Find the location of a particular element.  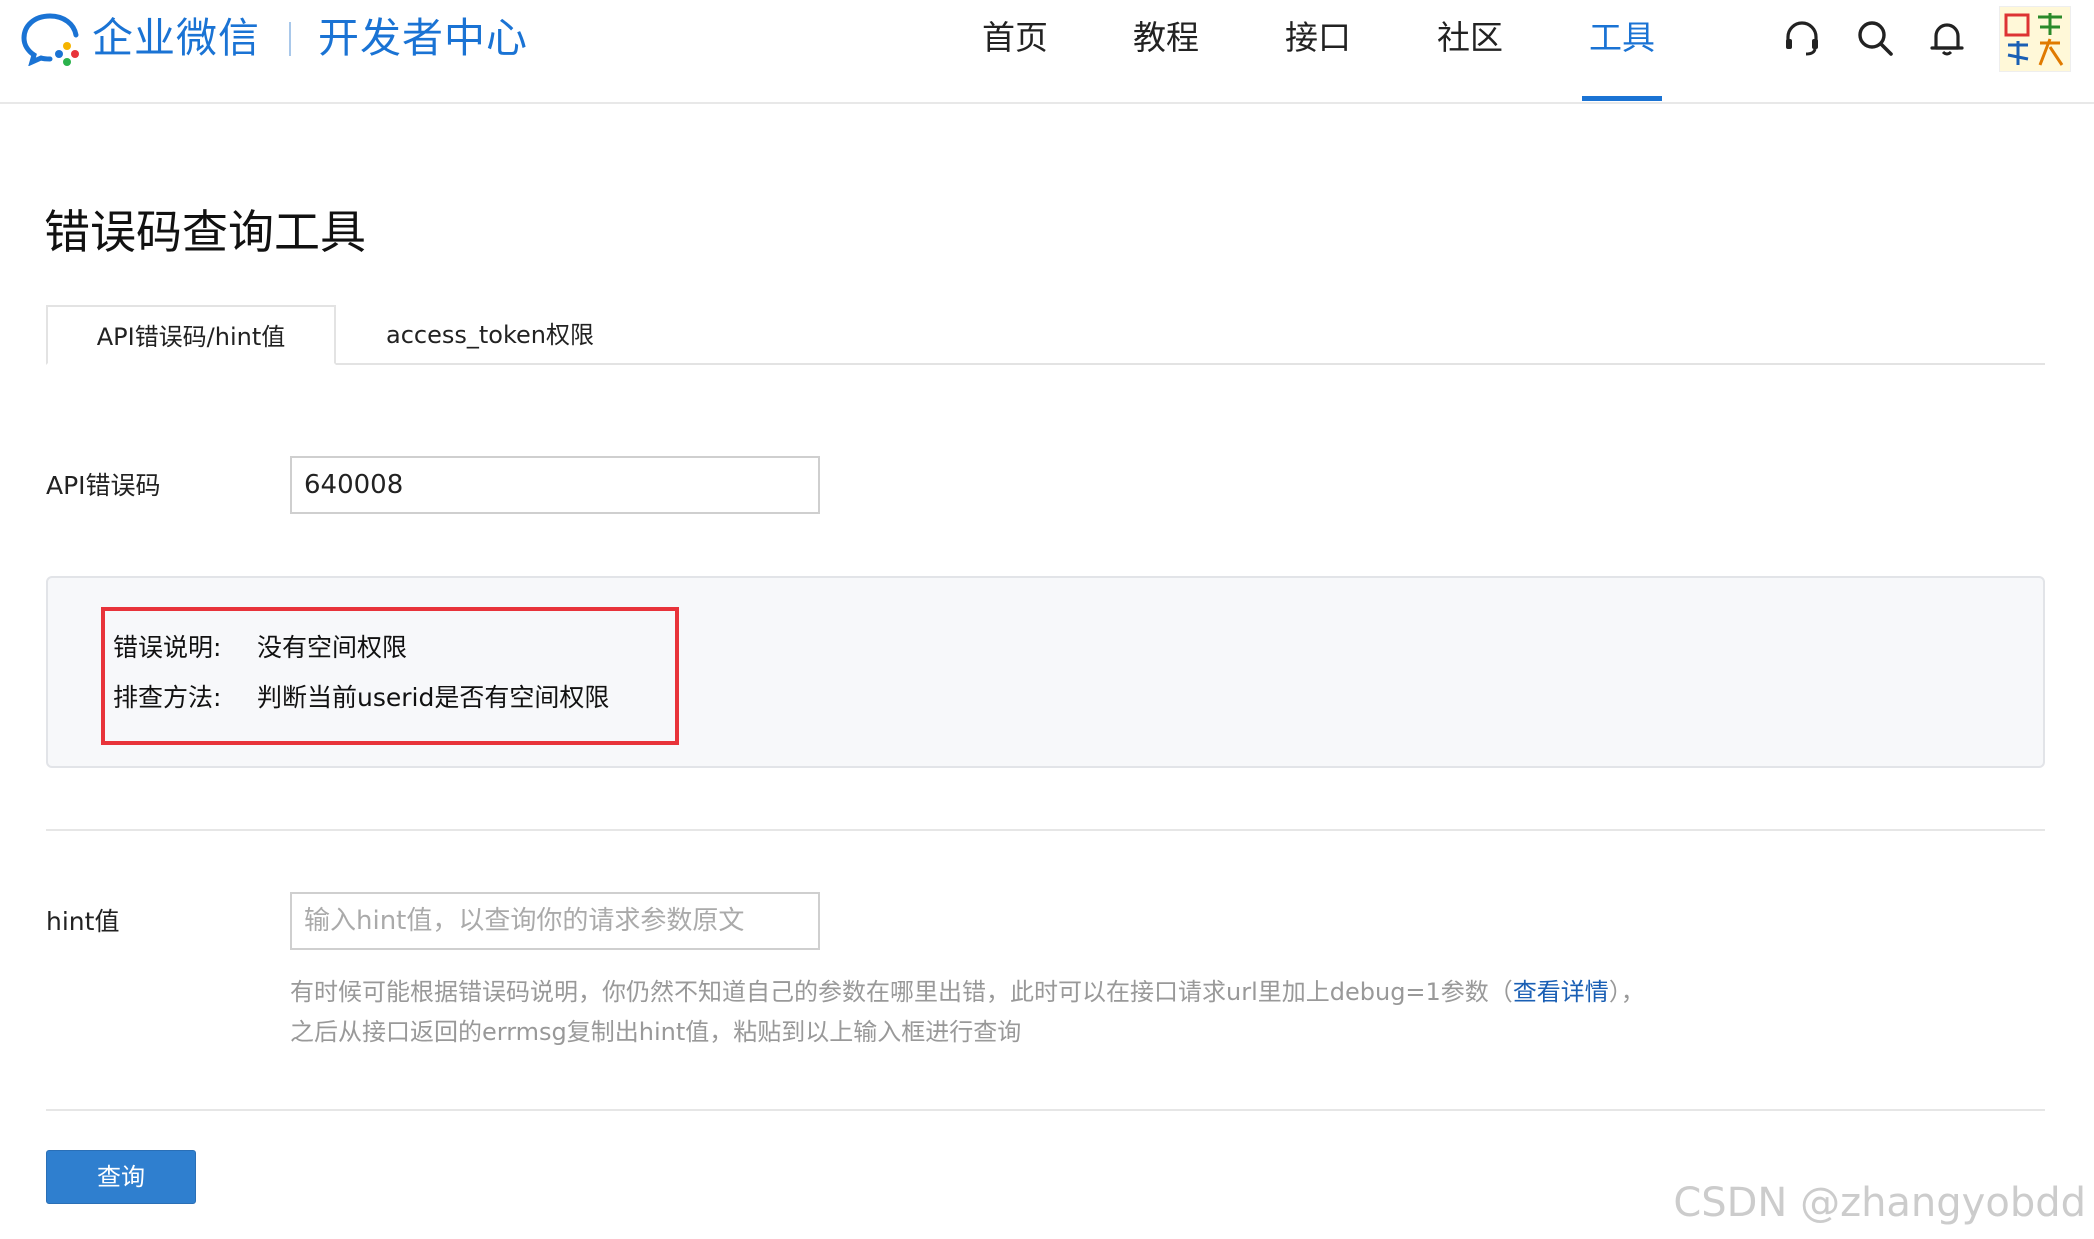

tabs-baseline is located at coordinates (1045, 364).